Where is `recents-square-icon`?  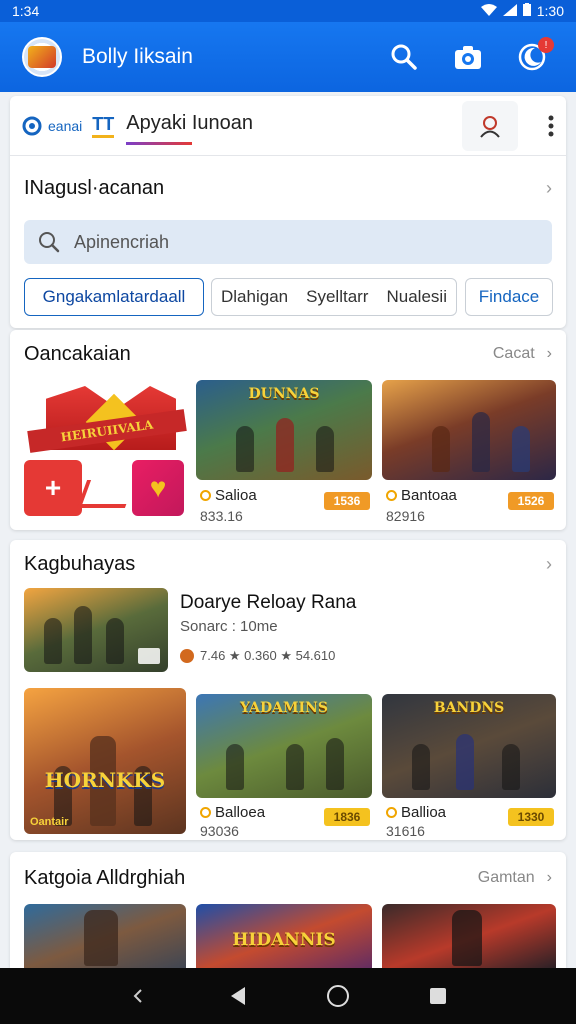
recents-square-icon is located at coordinates (438, 996).